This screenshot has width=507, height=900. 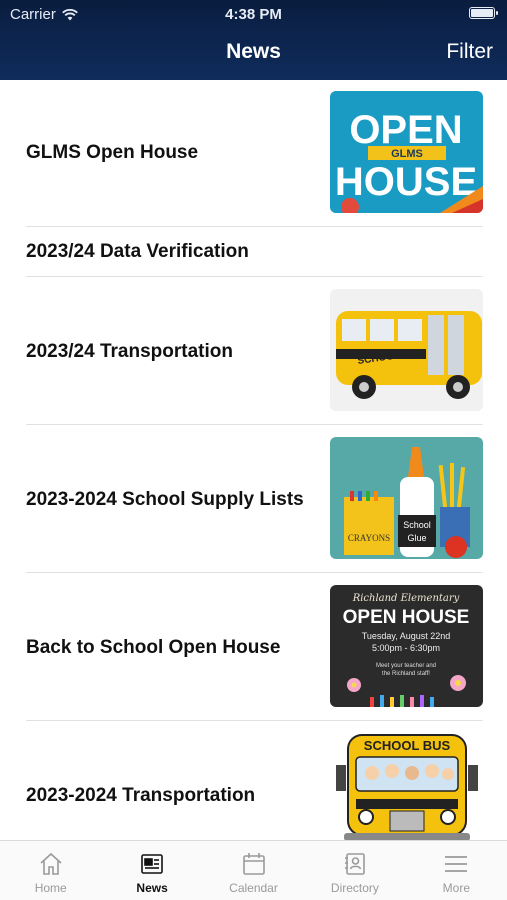 I want to click on directory-icon, so click(x=354, y=864).